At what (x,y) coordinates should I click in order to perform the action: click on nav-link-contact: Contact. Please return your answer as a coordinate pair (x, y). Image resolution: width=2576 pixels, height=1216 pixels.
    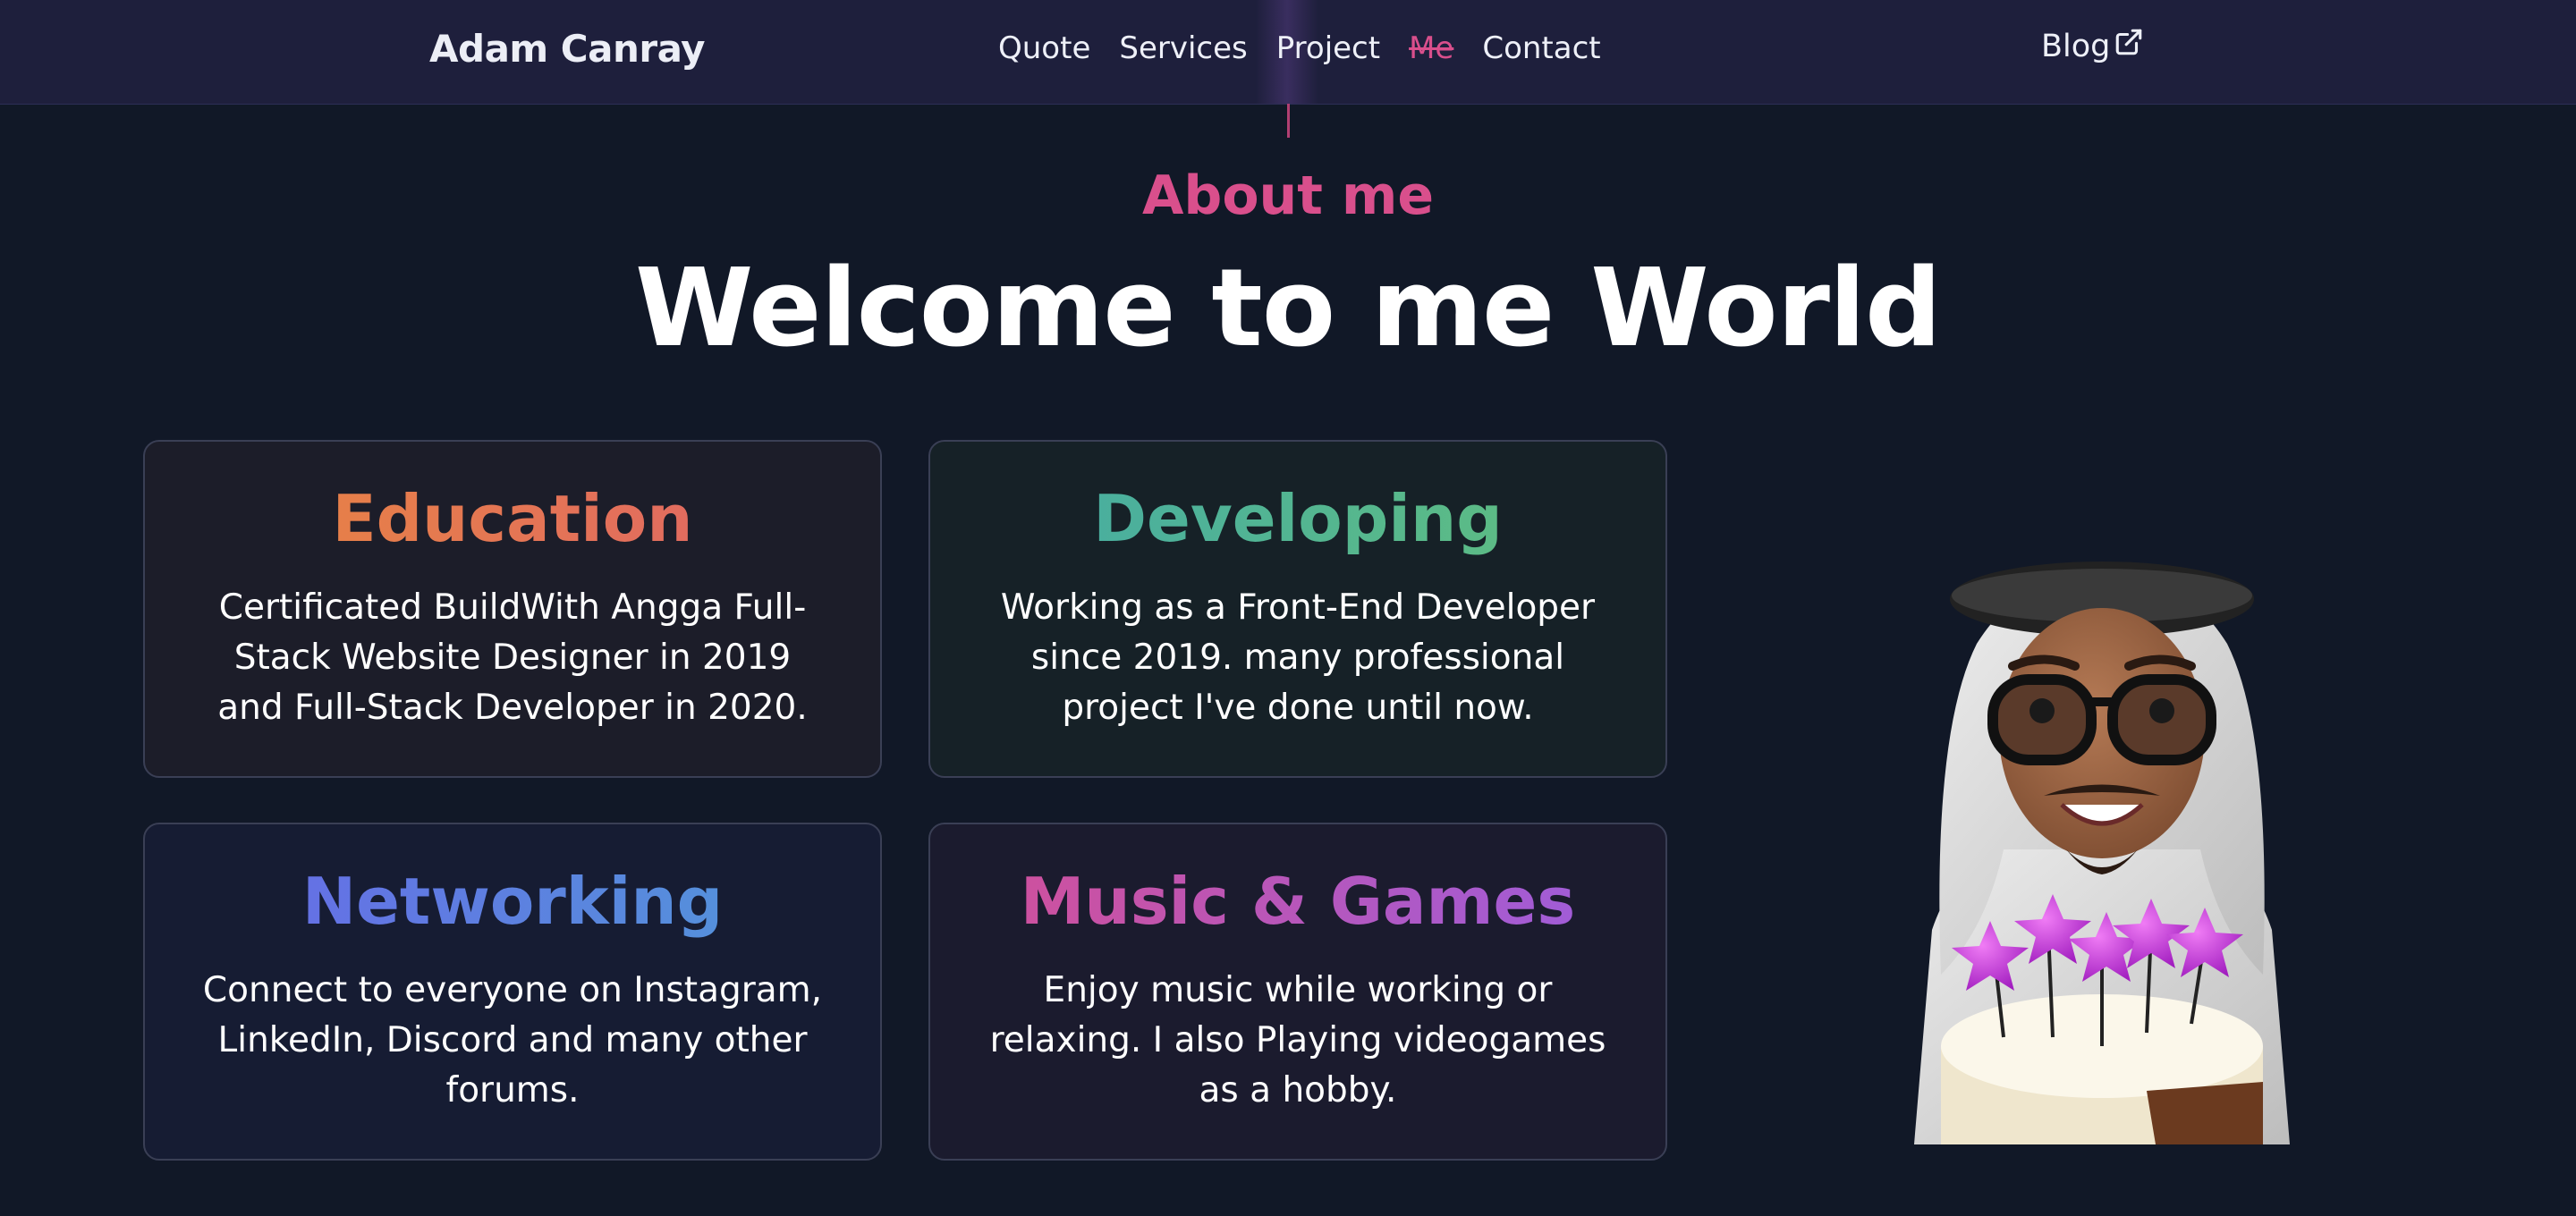
    Looking at the image, I should click on (1541, 48).